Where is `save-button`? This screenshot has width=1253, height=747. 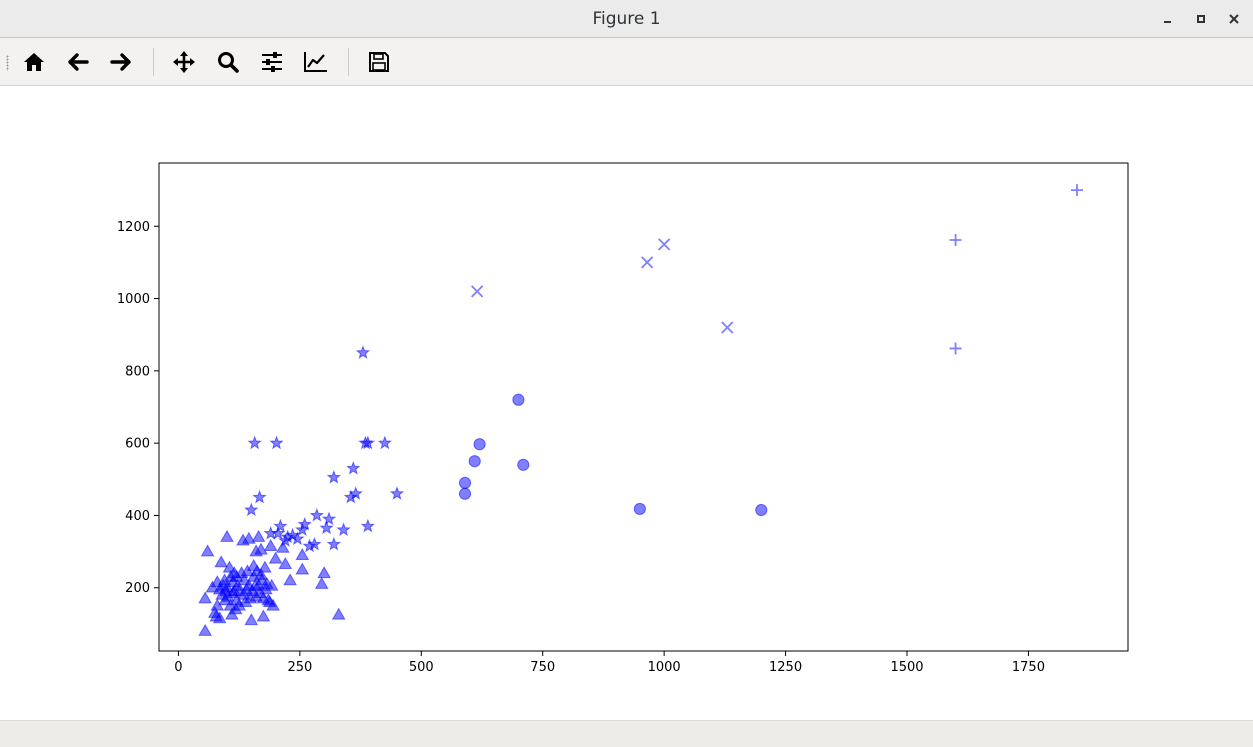 save-button is located at coordinates (379, 62).